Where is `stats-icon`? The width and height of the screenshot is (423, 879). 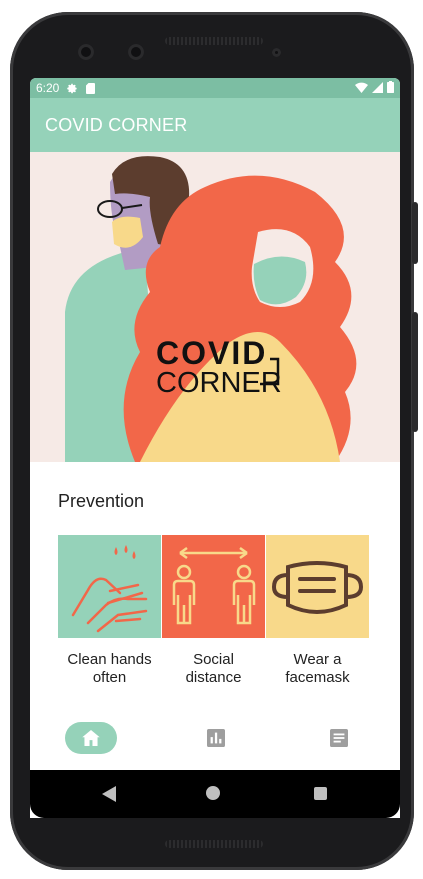
stats-icon is located at coordinates (216, 738).